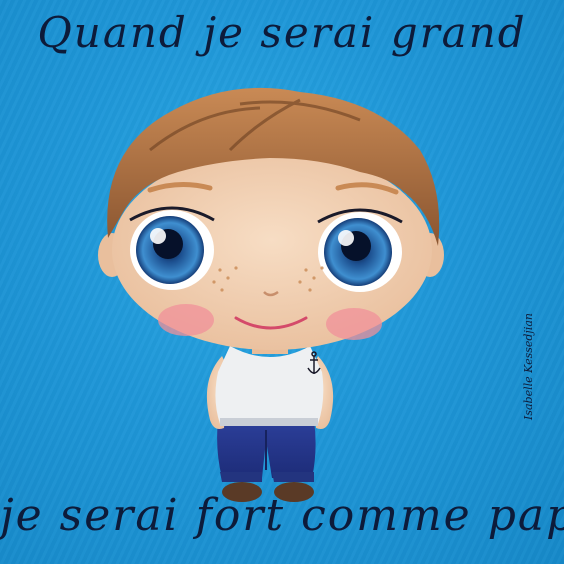 The height and width of the screenshot is (564, 564). What do you see at coordinates (282, 515) in the screenshot?
I see `painting-title-bottom: je serai fort comme papa.` at bounding box center [282, 515].